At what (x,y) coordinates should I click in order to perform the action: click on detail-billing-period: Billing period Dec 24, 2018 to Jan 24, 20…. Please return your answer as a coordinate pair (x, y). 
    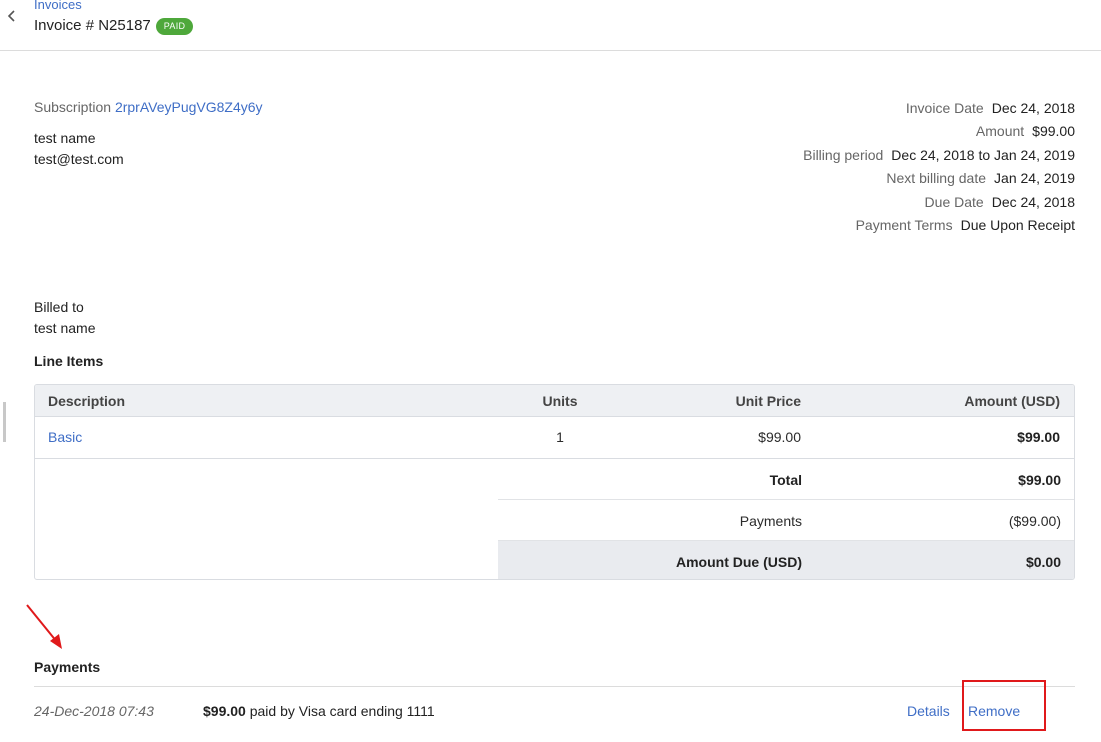
    Looking at the image, I should click on (939, 154).